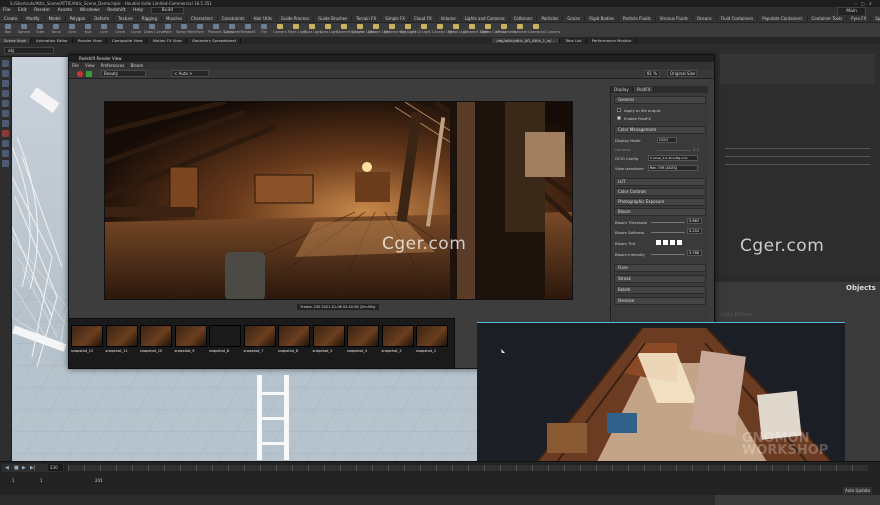 The image size is (880, 505). What do you see at coordinates (468, 468) in the screenshot?
I see `timeline-track` at bounding box center [468, 468].